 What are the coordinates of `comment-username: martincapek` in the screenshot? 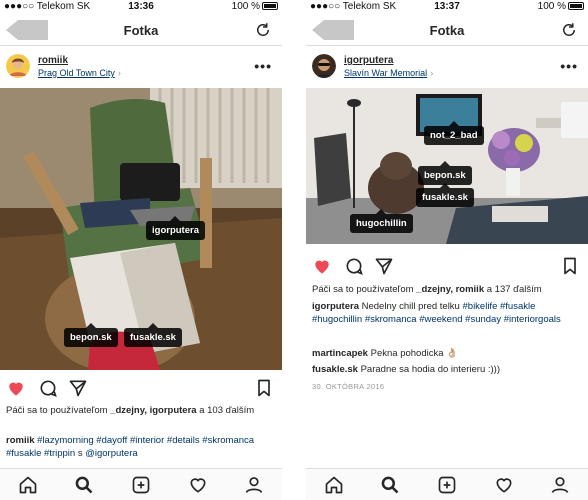 It's located at (340, 353).